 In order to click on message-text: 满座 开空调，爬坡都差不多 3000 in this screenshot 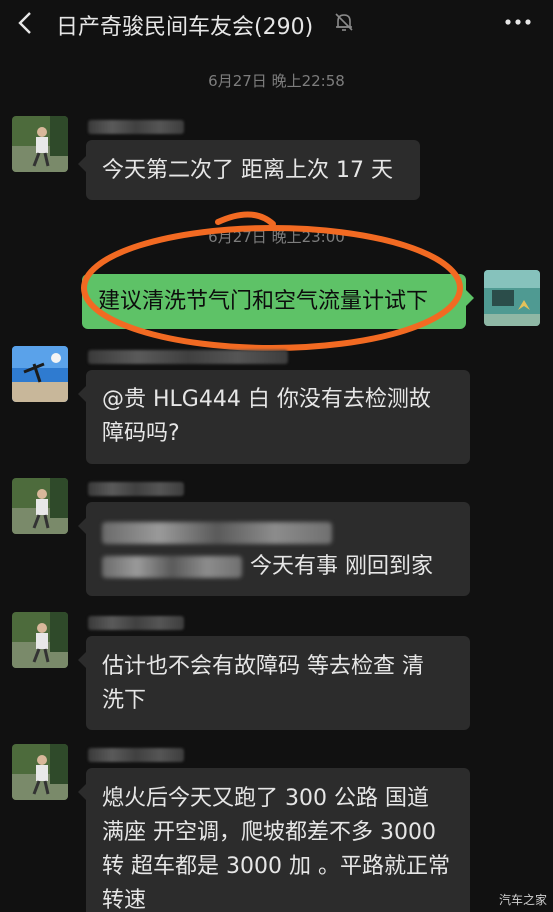, I will do `click(269, 832)`.